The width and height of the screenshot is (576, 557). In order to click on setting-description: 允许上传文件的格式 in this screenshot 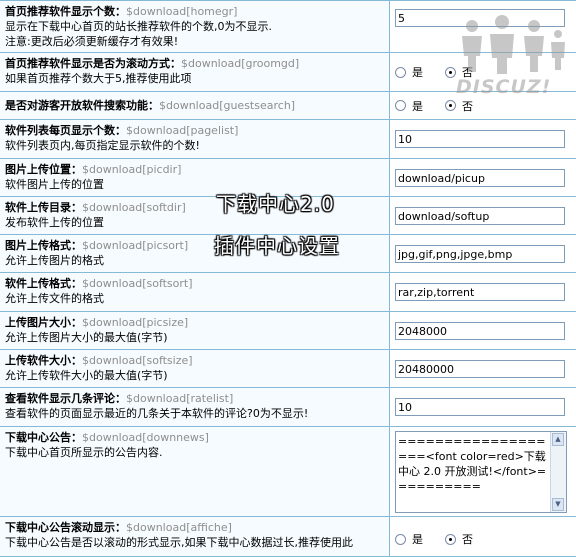, I will do `click(54, 298)`.